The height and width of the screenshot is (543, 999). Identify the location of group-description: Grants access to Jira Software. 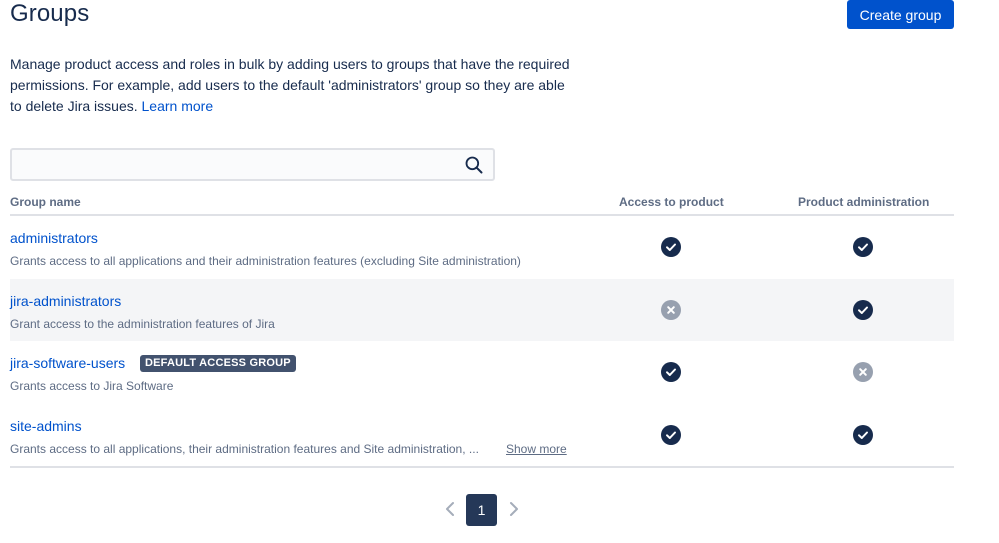
(92, 386).